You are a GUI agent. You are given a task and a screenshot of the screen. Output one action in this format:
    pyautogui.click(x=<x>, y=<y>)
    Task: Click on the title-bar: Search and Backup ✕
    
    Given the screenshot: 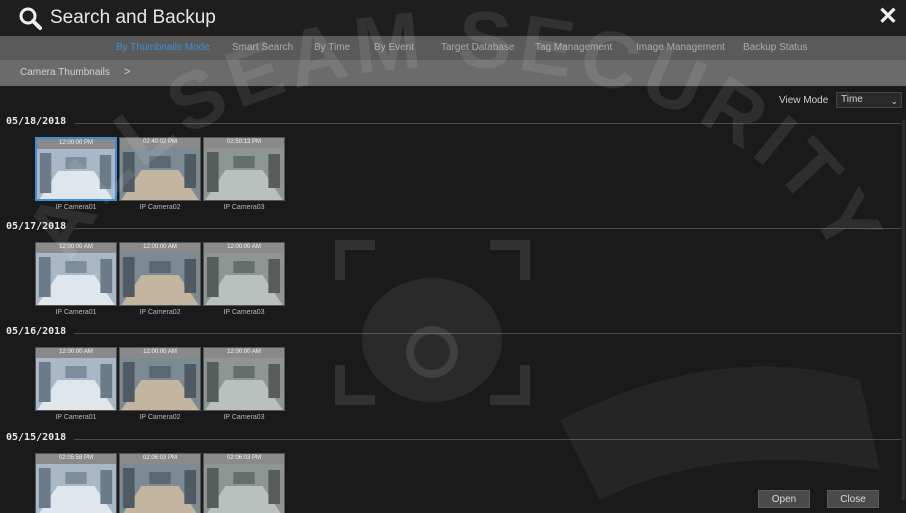 What is the action you would take?
    pyautogui.click(x=453, y=18)
    